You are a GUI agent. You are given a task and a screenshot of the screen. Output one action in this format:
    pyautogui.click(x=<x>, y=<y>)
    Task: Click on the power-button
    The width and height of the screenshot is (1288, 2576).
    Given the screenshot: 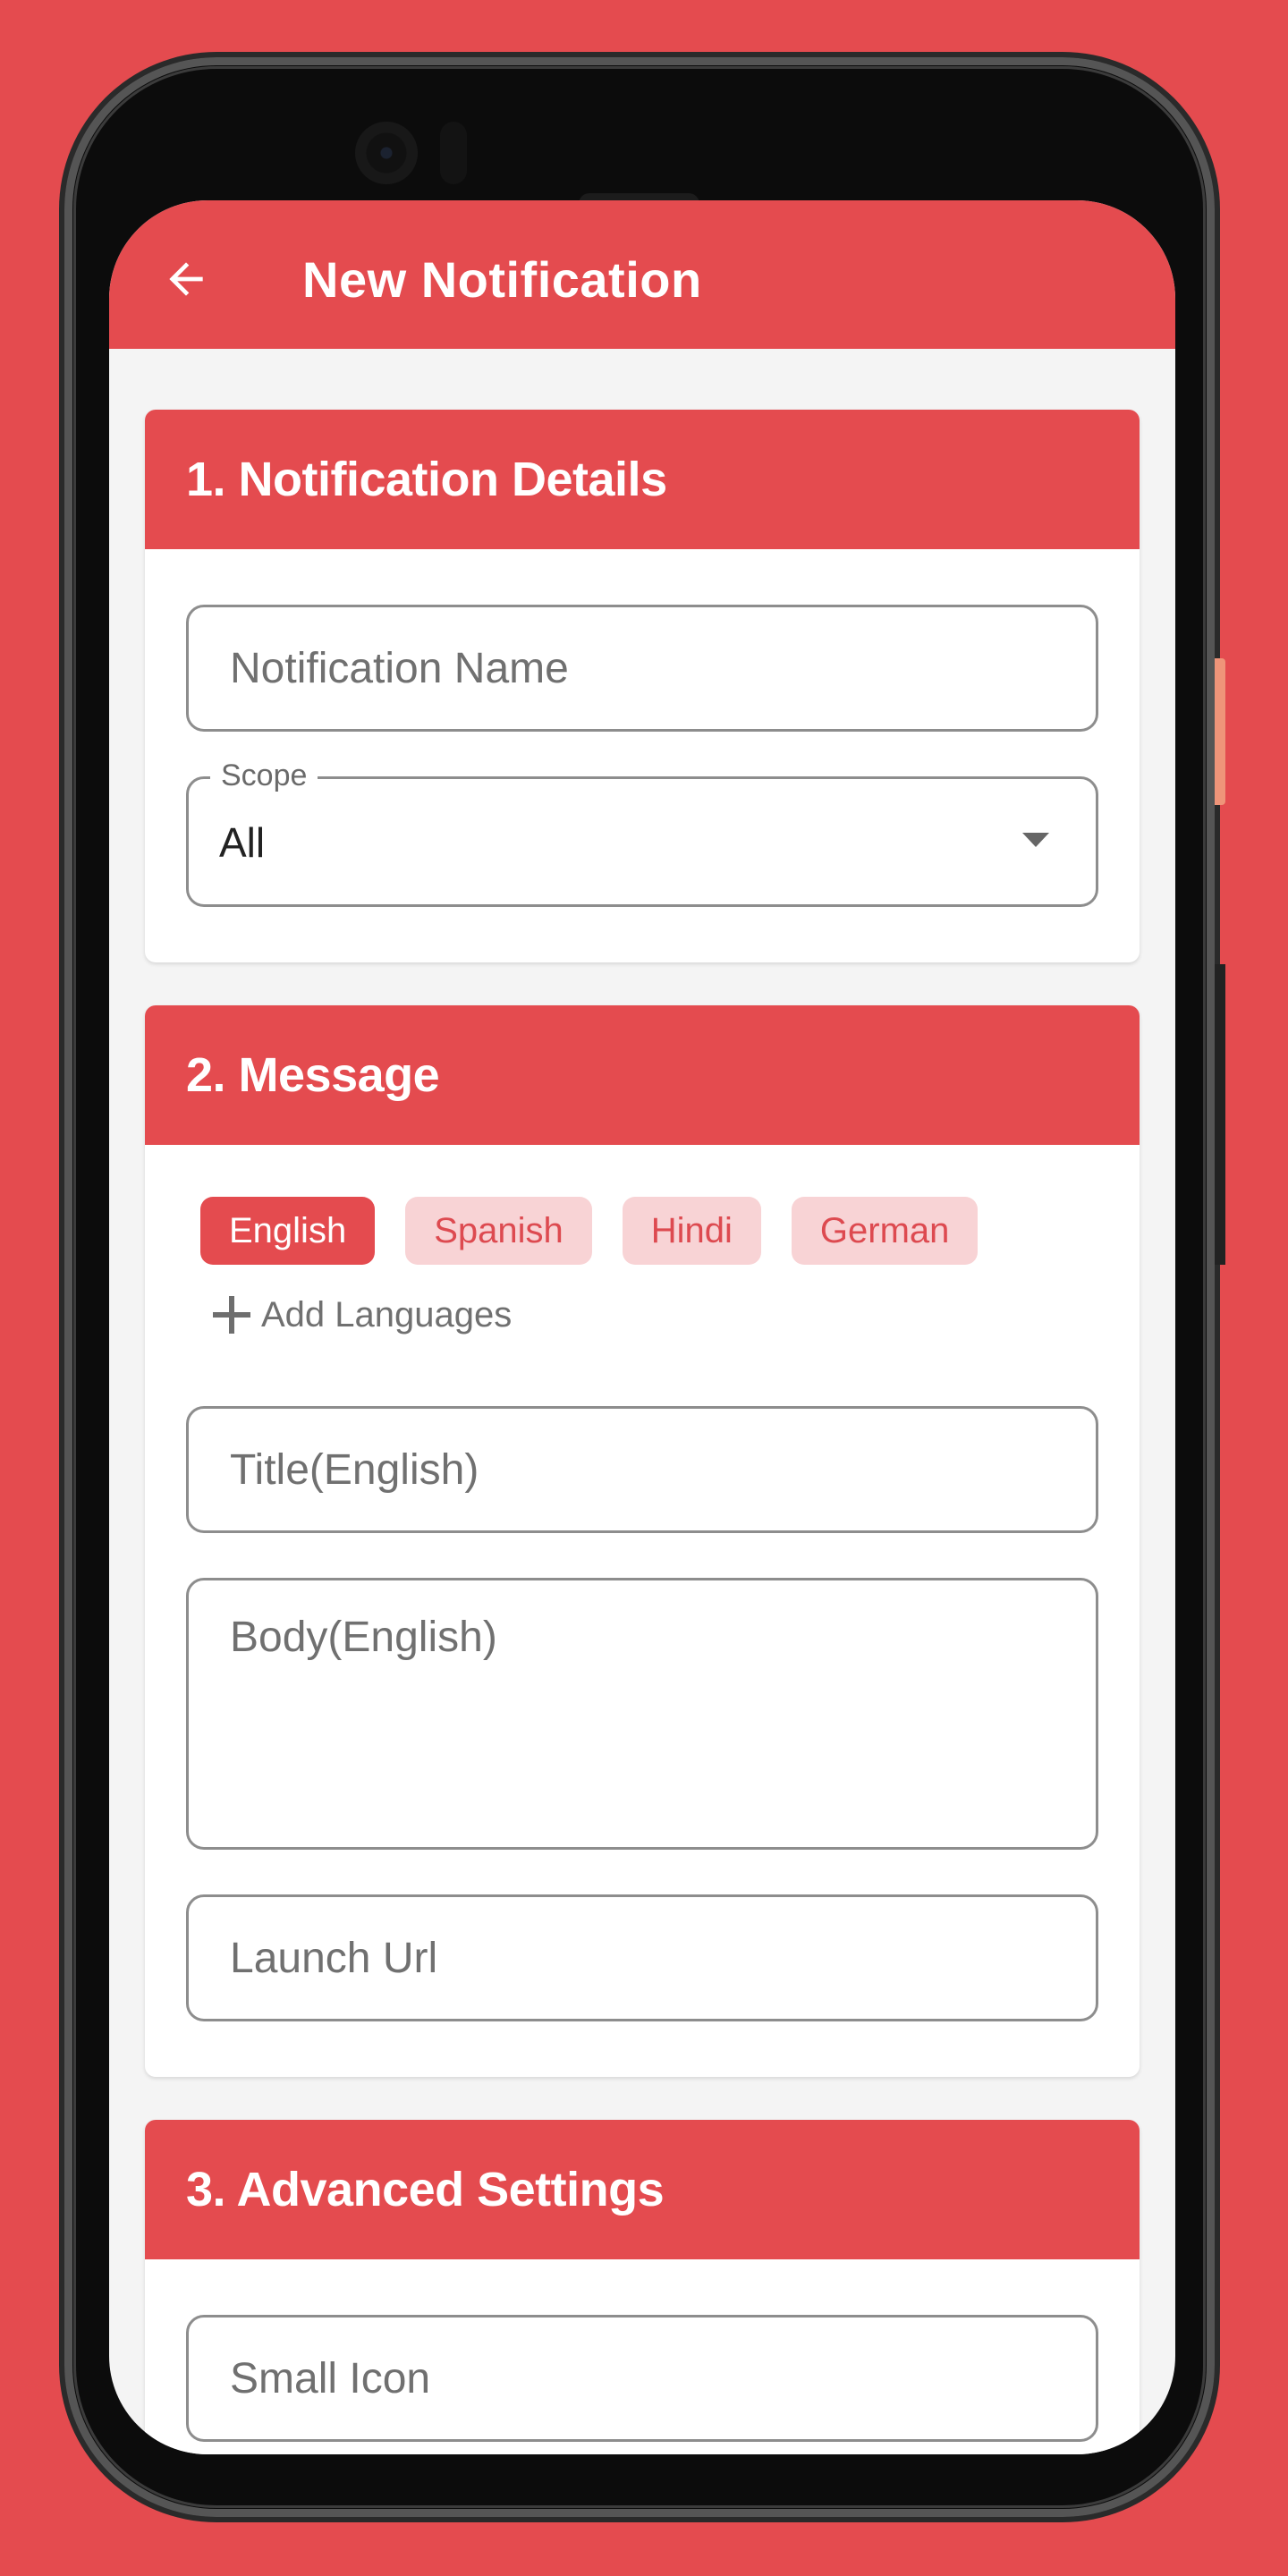 What is the action you would take?
    pyautogui.click(x=1220, y=731)
    